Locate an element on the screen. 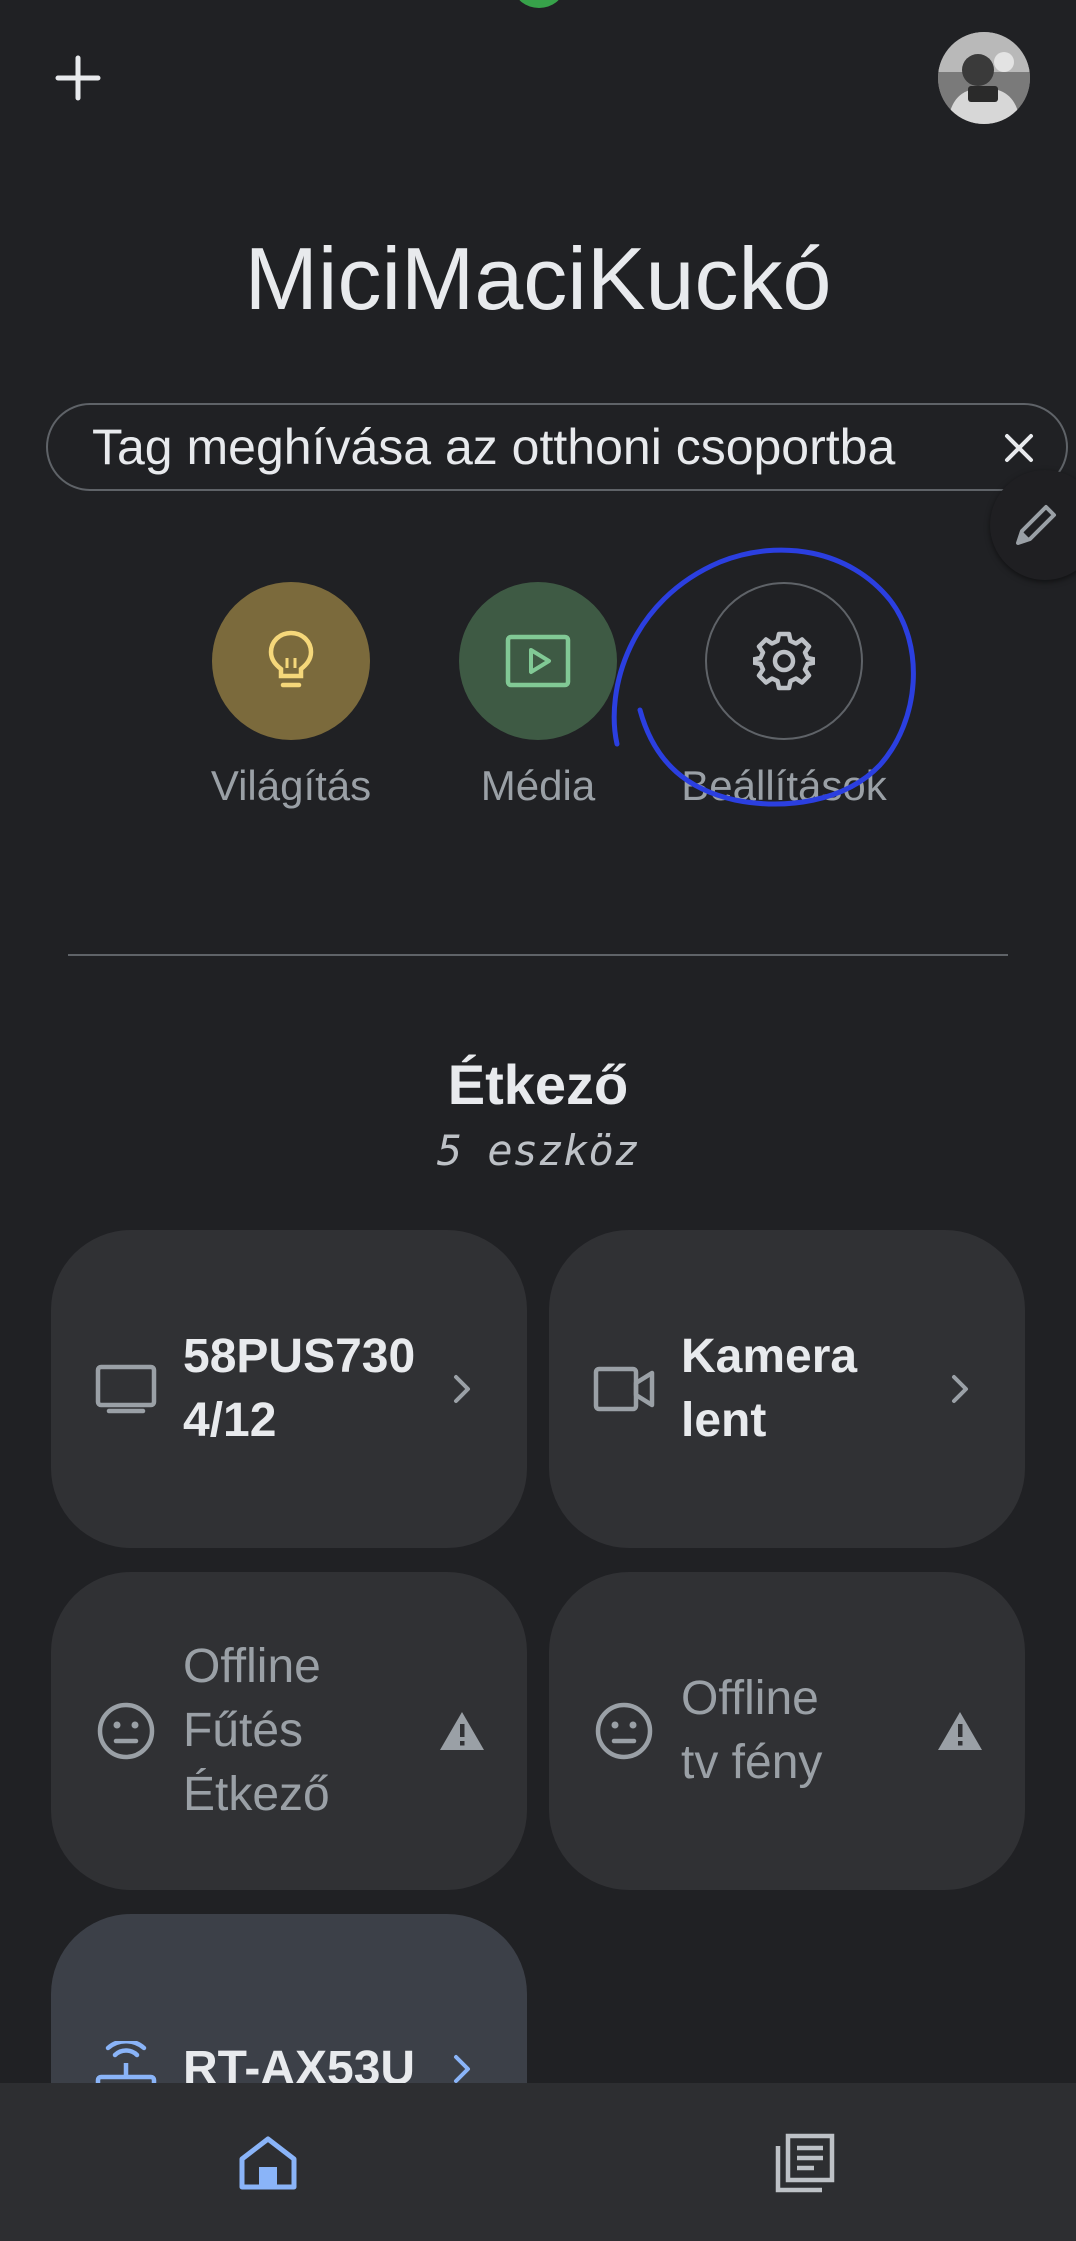 The image size is (1076, 2241). media-play-icon is located at coordinates (538, 661).